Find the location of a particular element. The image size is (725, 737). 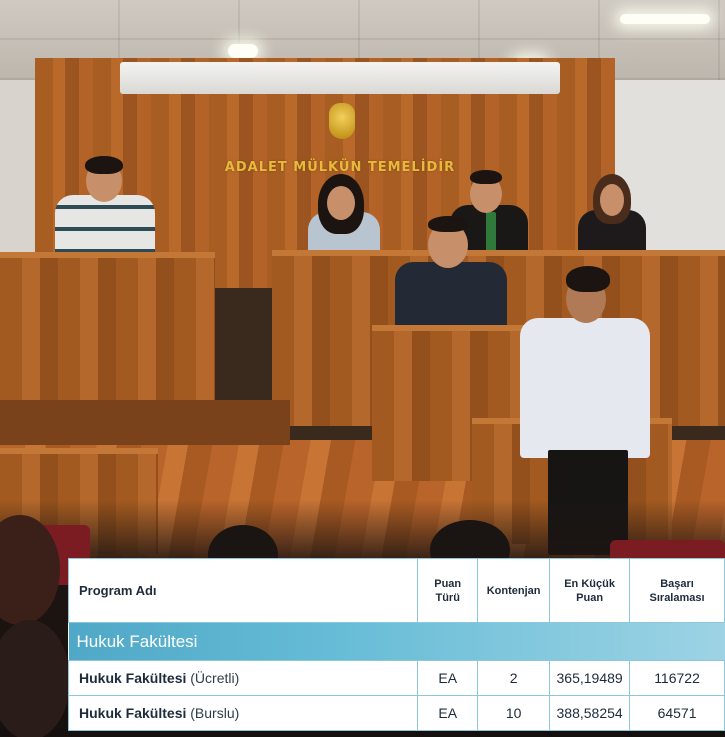

header-success-rank: Başarı Sıralaması is located at coordinates (677, 590).